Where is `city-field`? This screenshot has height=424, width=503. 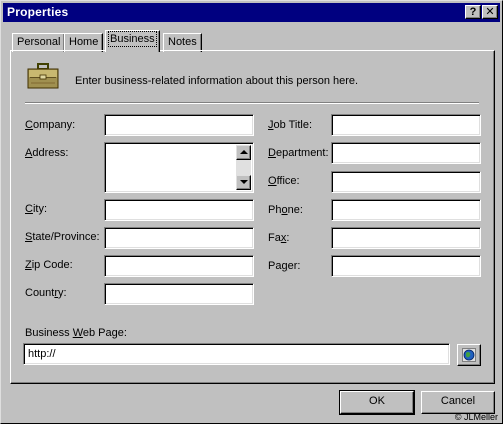 city-field is located at coordinates (179, 210).